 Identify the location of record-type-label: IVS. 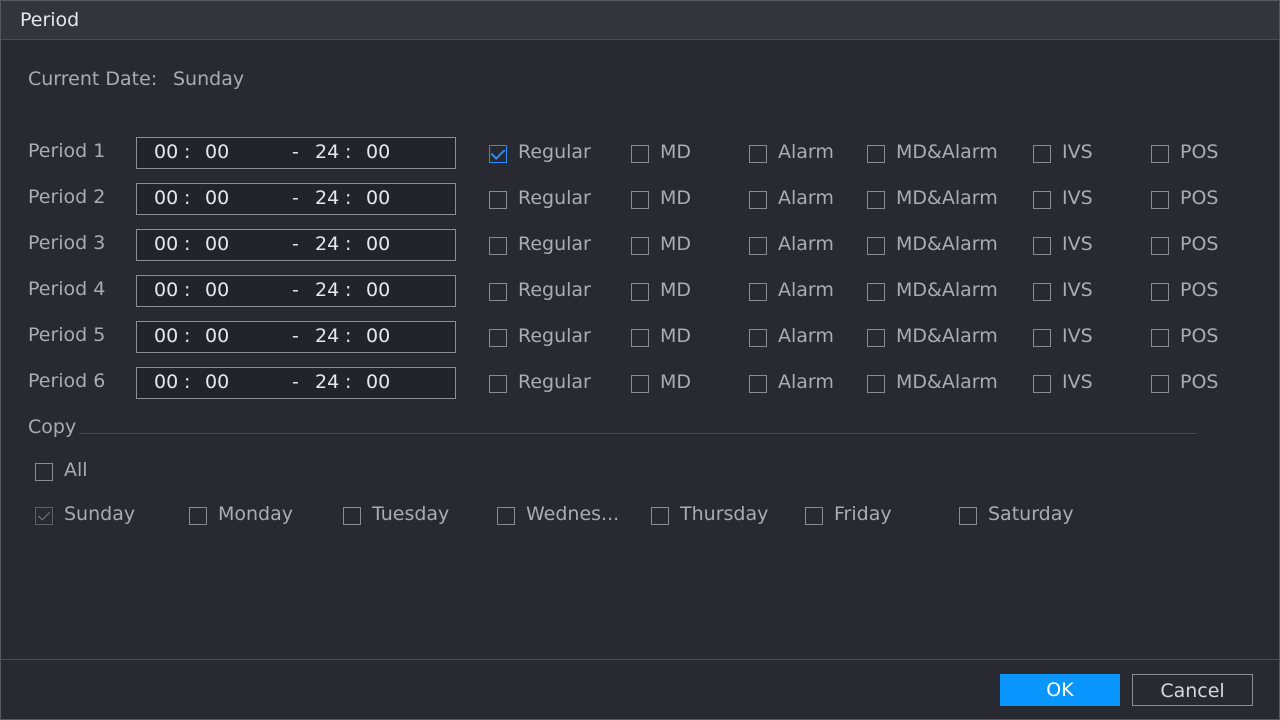
(1077, 290).